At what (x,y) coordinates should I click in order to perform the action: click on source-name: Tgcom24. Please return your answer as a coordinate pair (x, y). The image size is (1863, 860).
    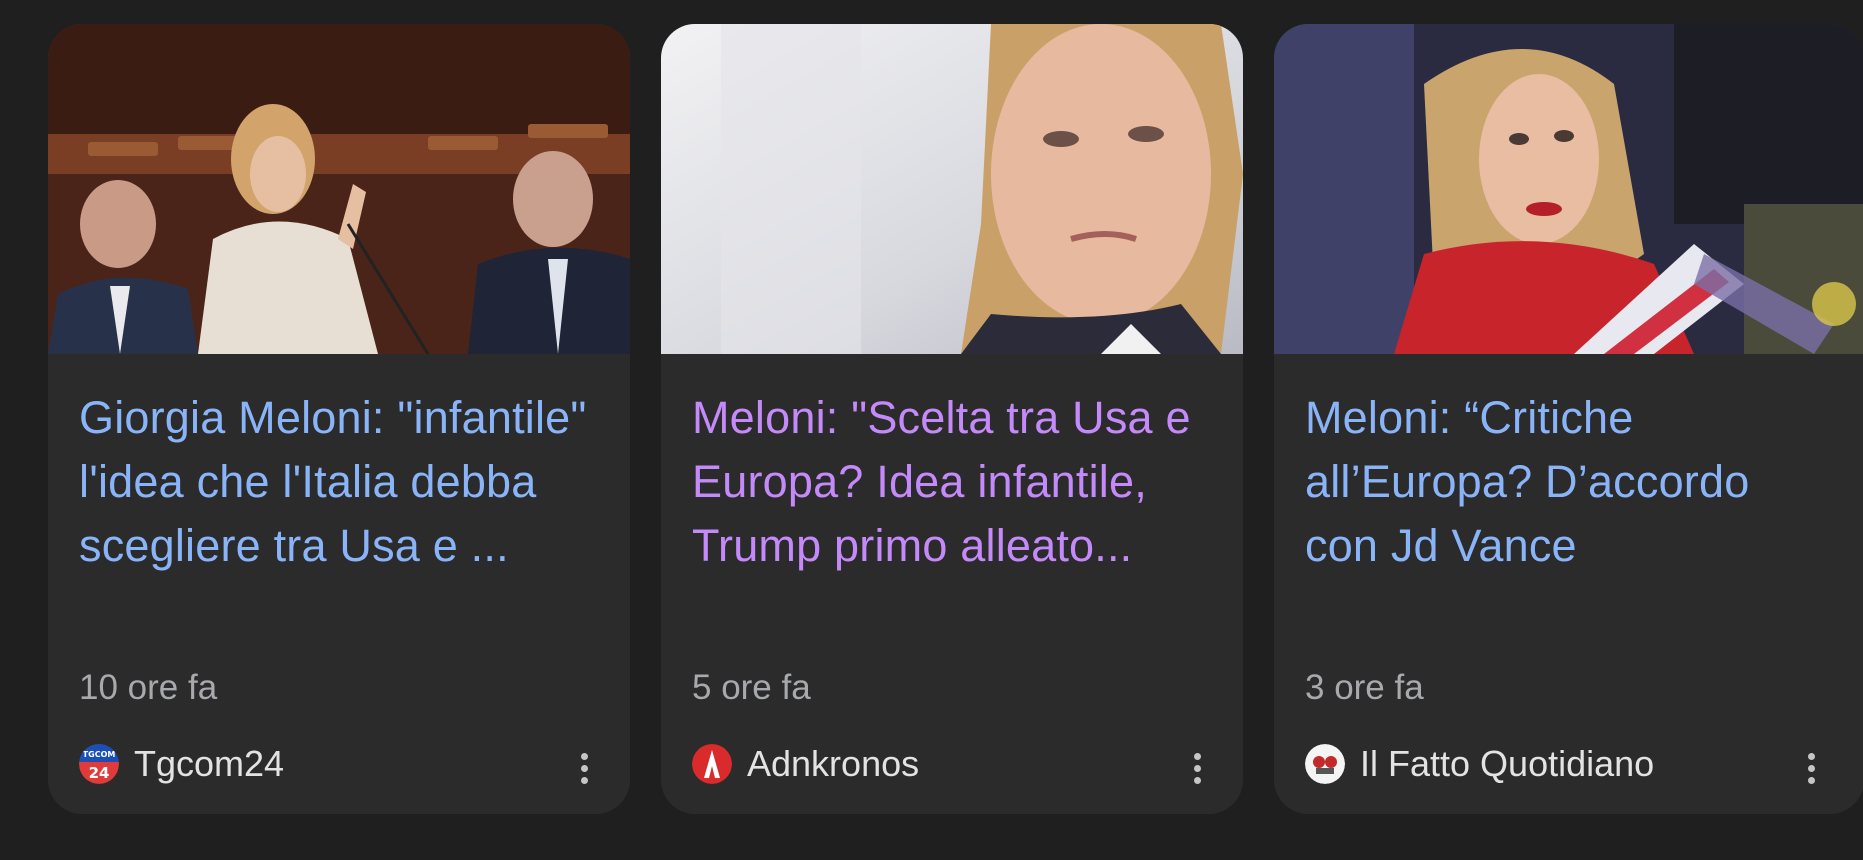
    Looking at the image, I should click on (209, 763).